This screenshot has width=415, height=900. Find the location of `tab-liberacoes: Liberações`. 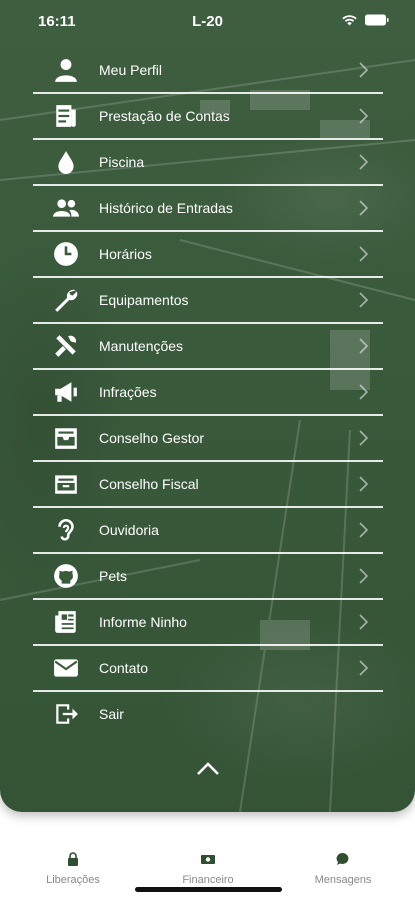

tab-liberacoes: Liberações is located at coordinates (73, 869).